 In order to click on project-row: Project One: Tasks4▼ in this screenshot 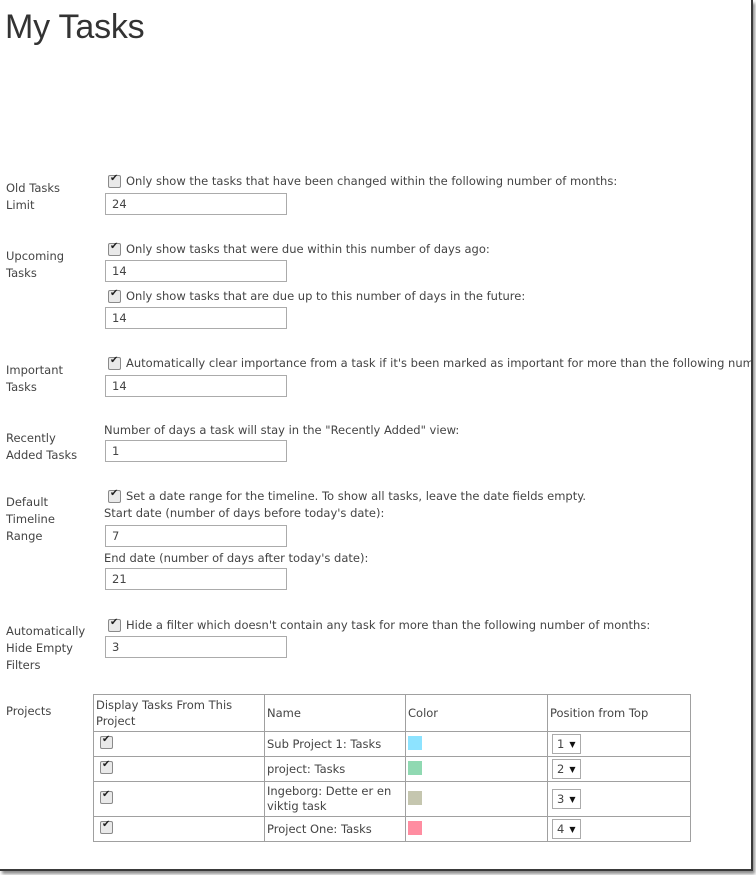, I will do `click(392, 829)`.